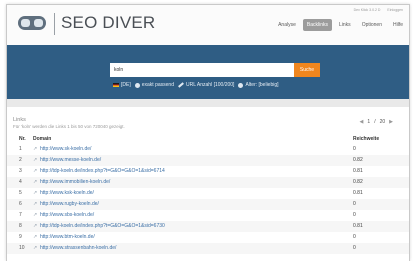  Describe the element at coordinates (78, 248) in the screenshot. I see `domain-link: http://www.strassenbahn-koeln.de/` at that location.